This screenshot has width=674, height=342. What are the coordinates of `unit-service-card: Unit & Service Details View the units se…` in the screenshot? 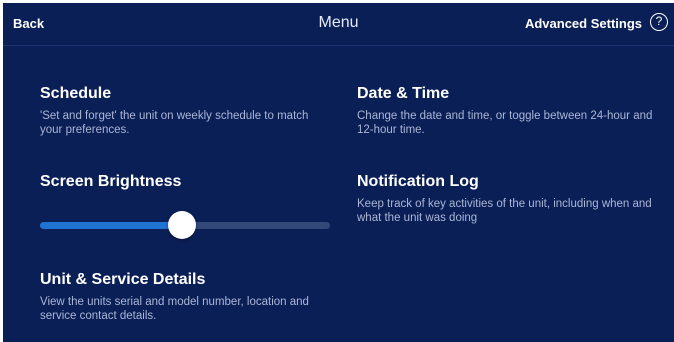 It's located at (190, 297).